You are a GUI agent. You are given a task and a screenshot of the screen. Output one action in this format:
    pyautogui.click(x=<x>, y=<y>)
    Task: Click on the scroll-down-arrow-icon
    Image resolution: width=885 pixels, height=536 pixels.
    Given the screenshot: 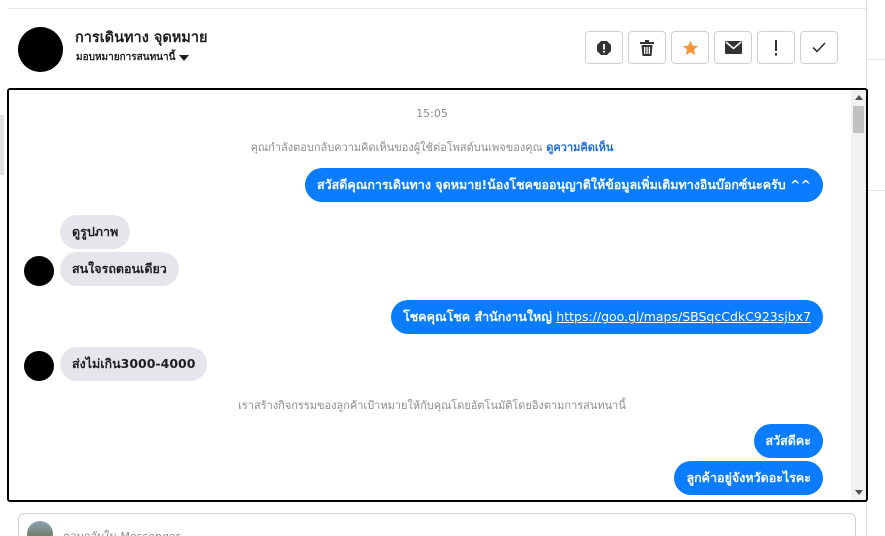 What is the action you would take?
    pyautogui.click(x=859, y=492)
    